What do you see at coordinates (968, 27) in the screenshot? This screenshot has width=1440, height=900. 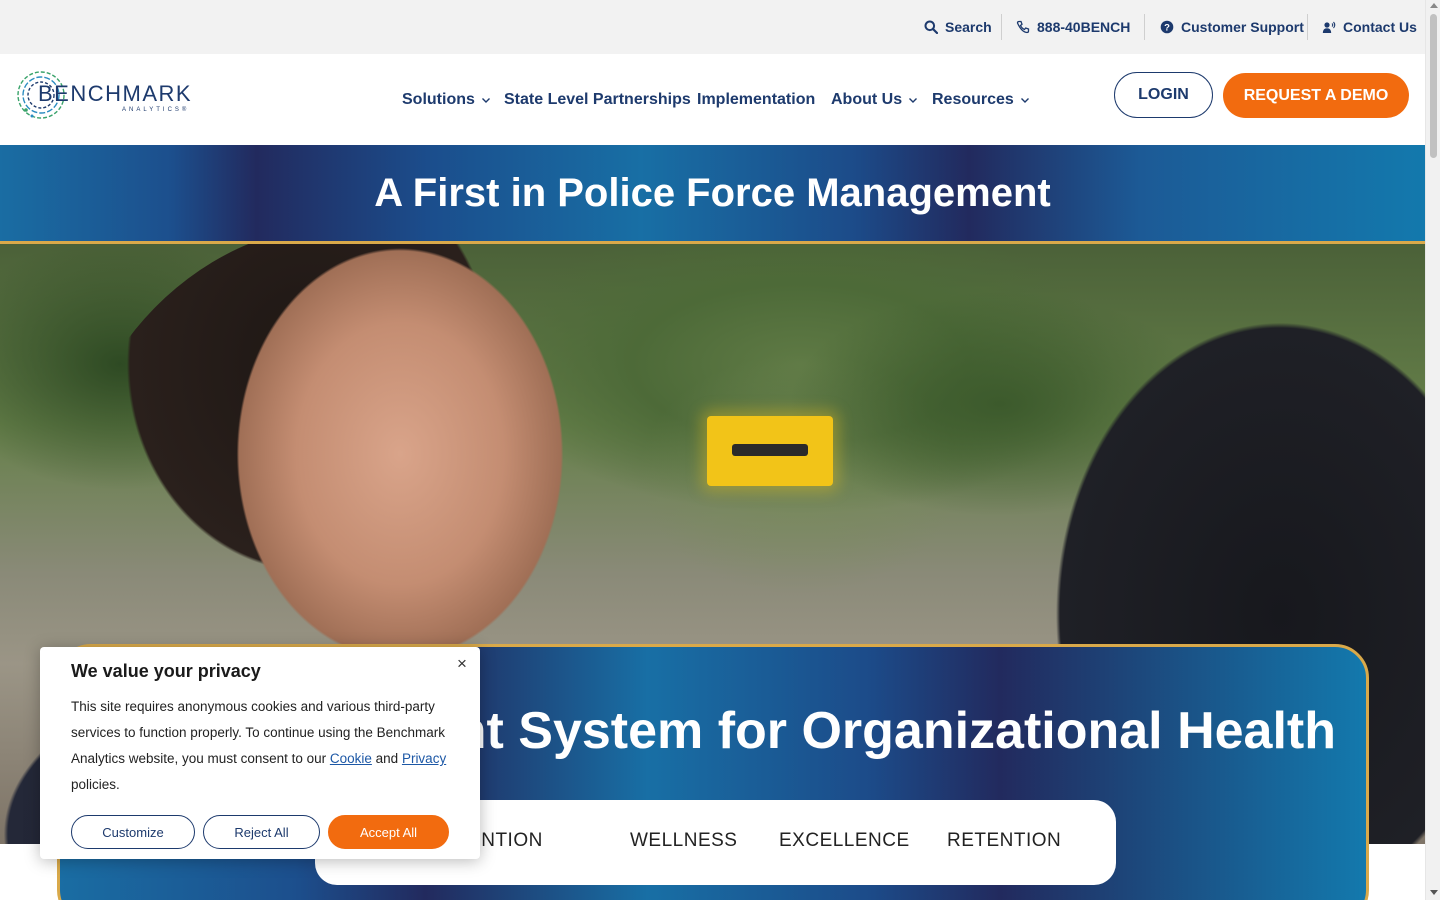 I see `search-label: Search` at bounding box center [968, 27].